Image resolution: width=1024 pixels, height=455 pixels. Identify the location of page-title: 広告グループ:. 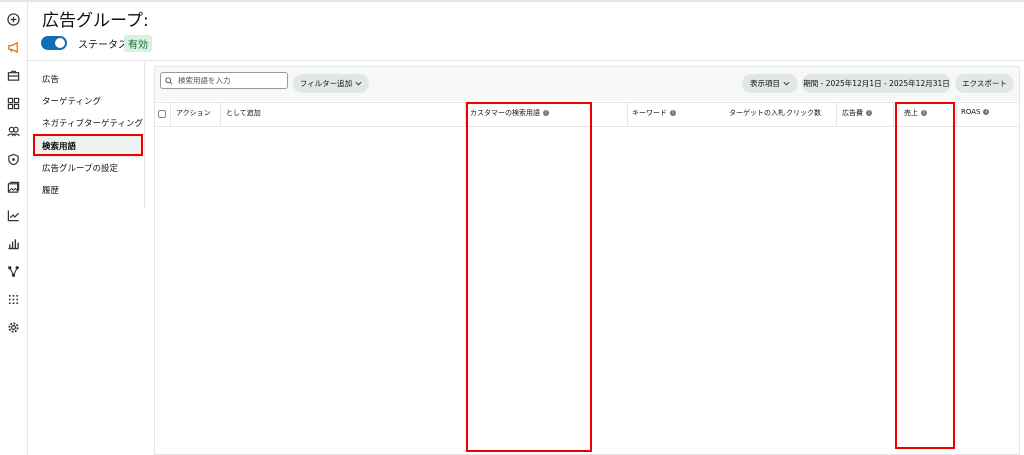
(95, 21).